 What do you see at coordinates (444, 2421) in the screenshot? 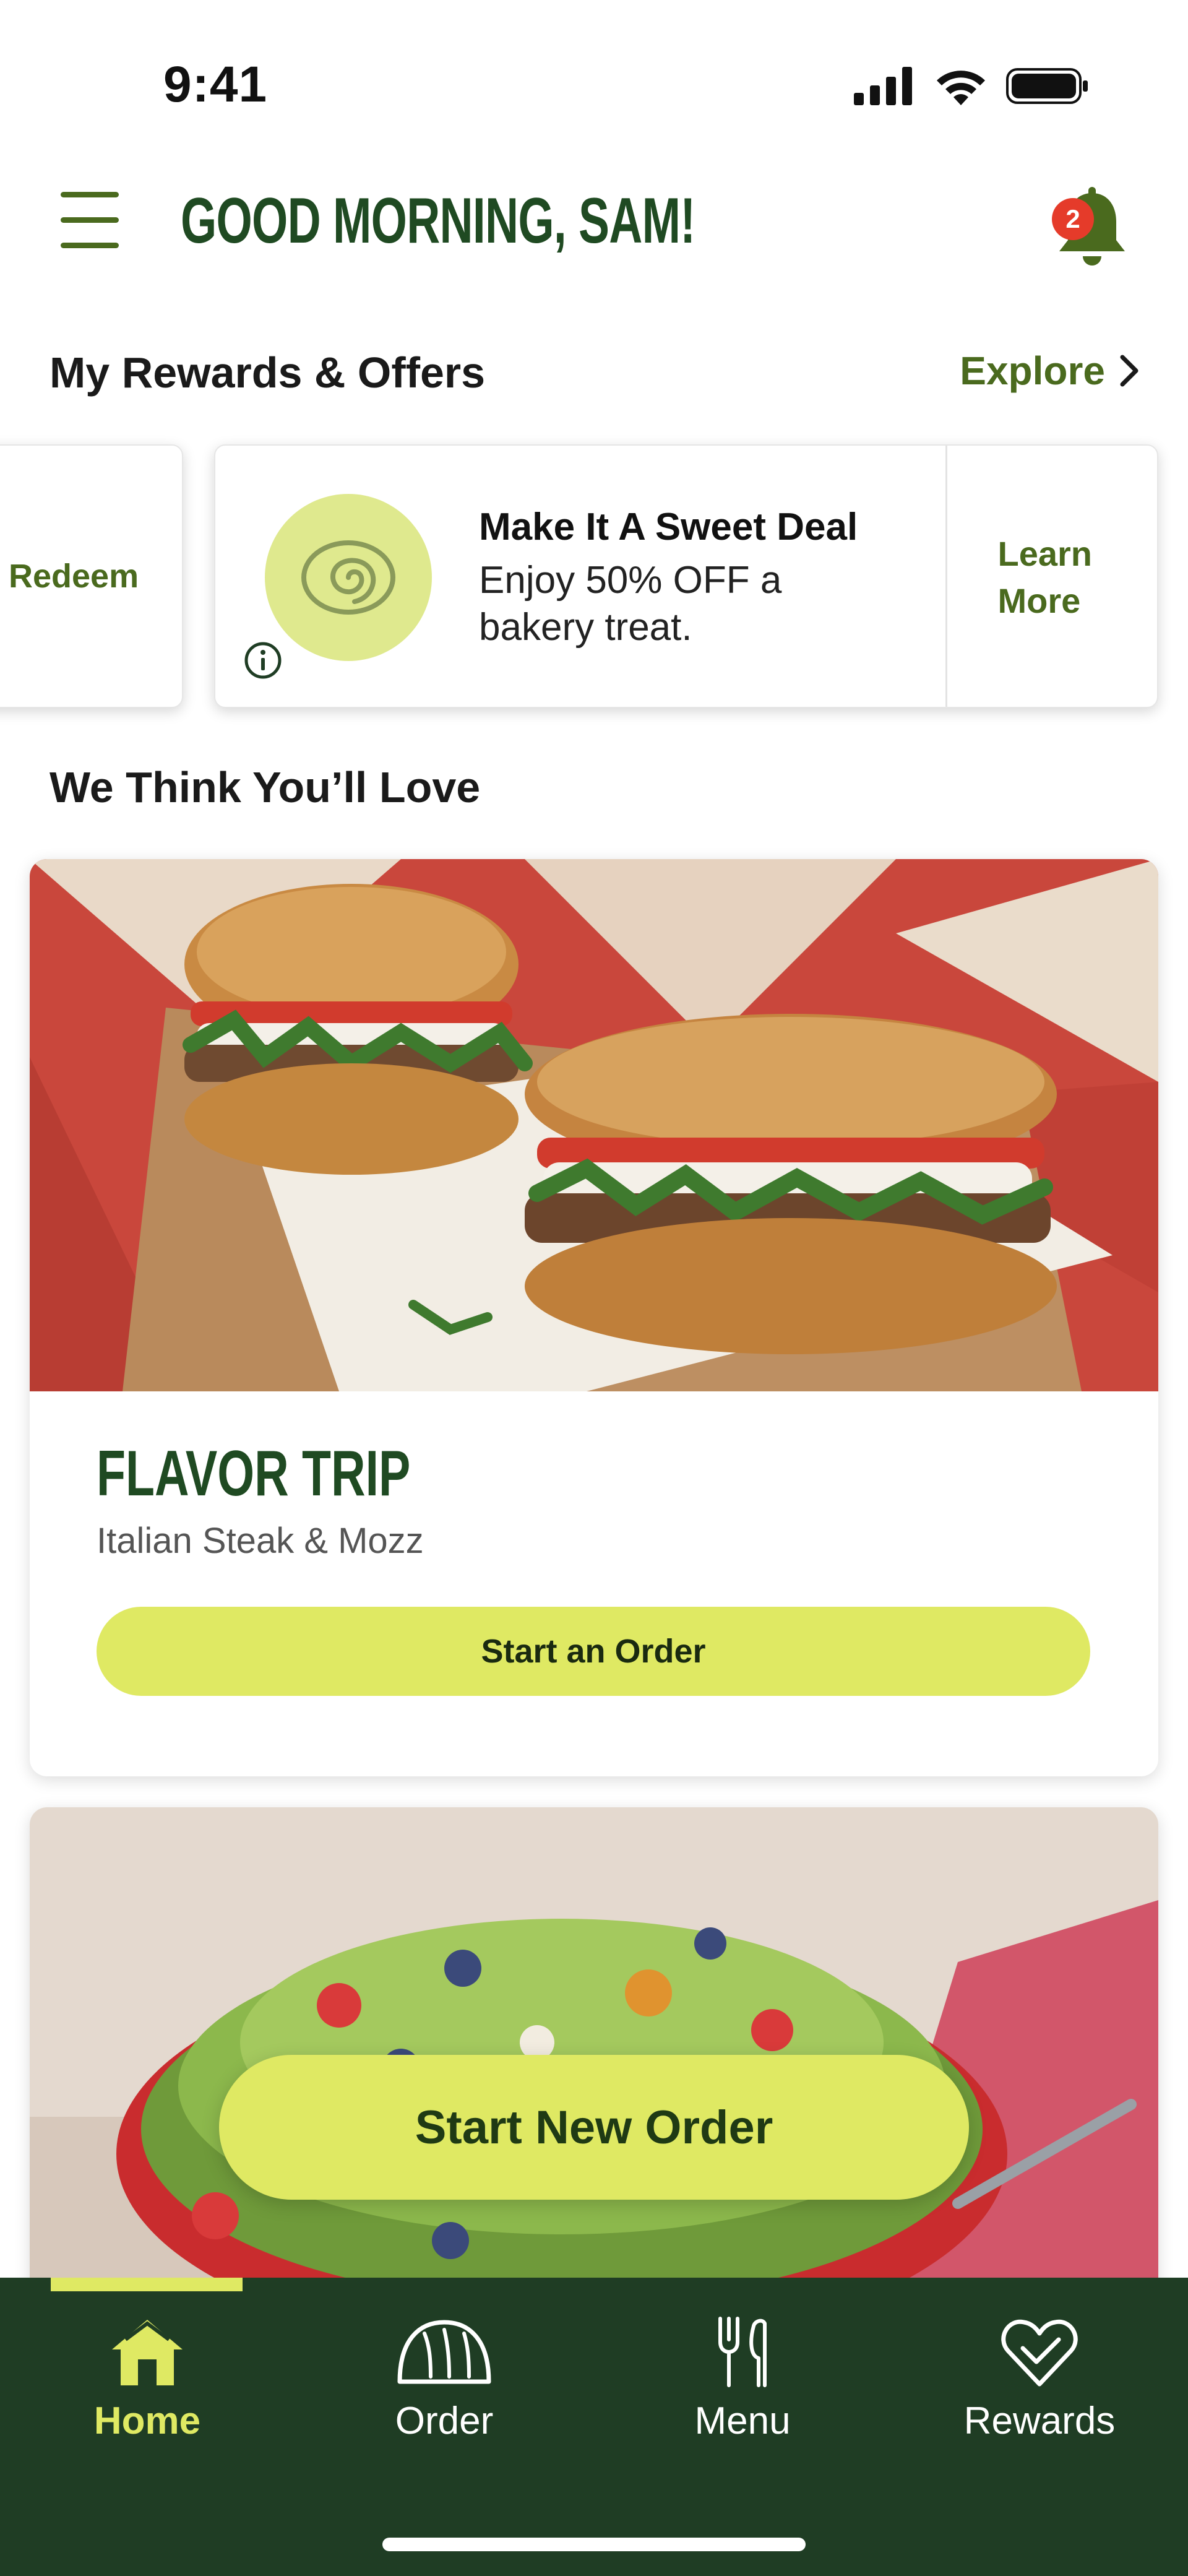
I see `nav-order-label: Order` at bounding box center [444, 2421].